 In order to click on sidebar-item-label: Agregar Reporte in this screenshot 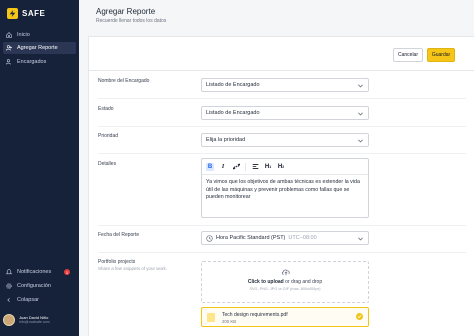, I will do `click(37, 48)`.